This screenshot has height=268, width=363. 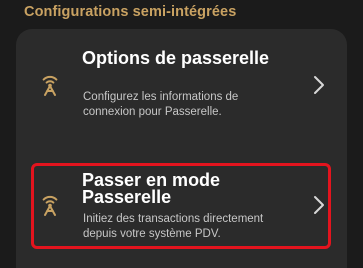 I want to click on section-title: Configurations semi-intégrées, so click(x=130, y=12).